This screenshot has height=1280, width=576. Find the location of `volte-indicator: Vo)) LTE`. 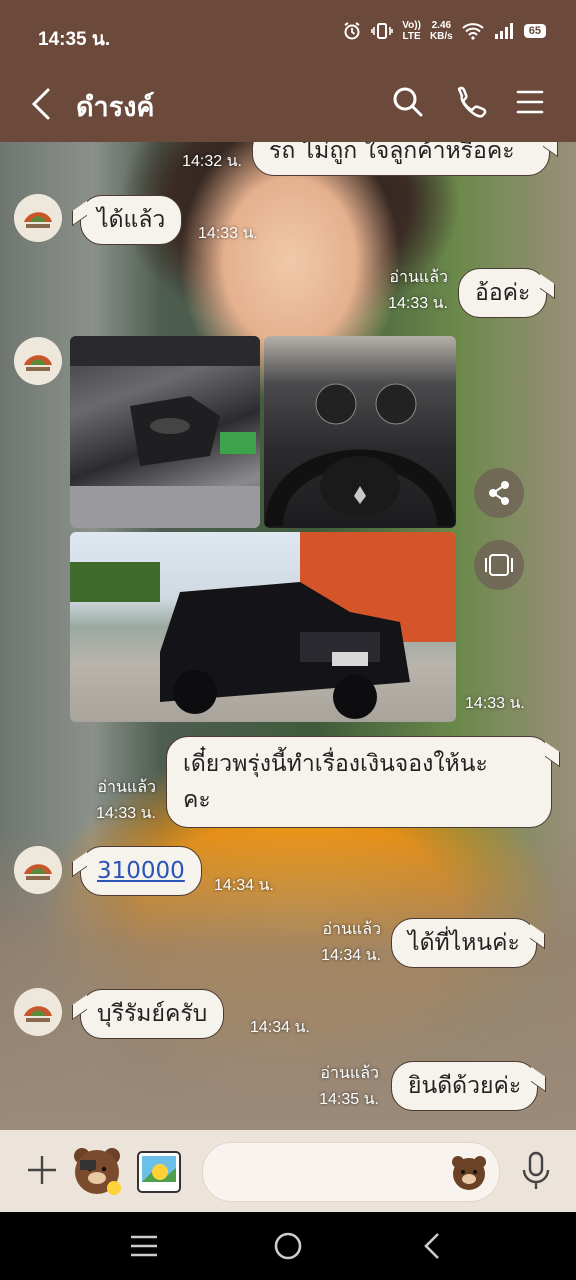

volte-indicator: Vo)) LTE is located at coordinates (411, 31).